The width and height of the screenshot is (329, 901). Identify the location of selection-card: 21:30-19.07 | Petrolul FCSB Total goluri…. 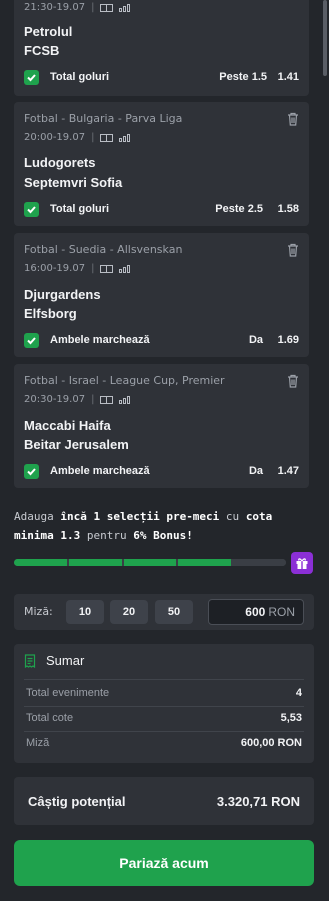
(161, 48).